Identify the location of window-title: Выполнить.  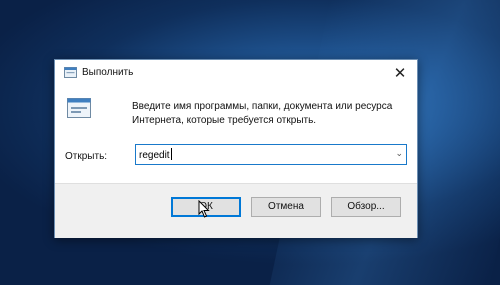
(108, 72).